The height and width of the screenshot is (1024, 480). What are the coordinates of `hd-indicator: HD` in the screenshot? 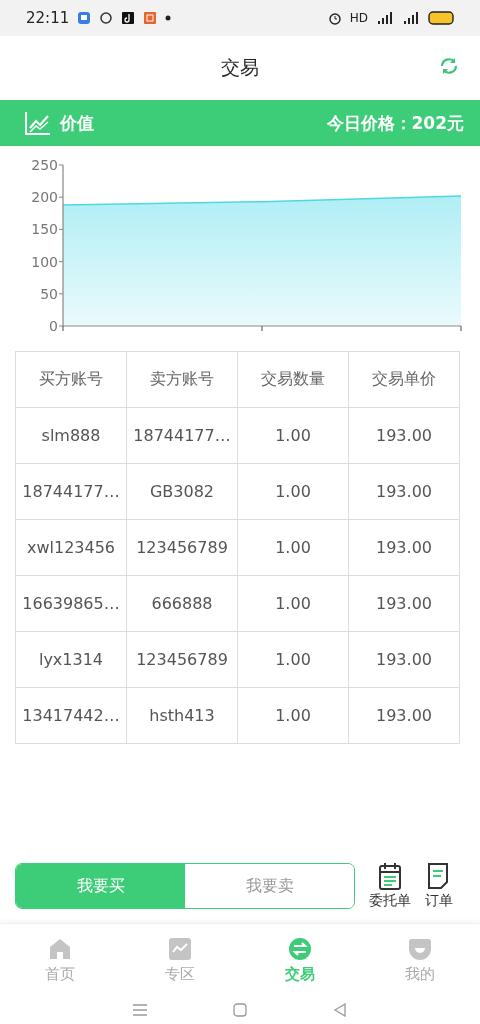 It's located at (358, 18).